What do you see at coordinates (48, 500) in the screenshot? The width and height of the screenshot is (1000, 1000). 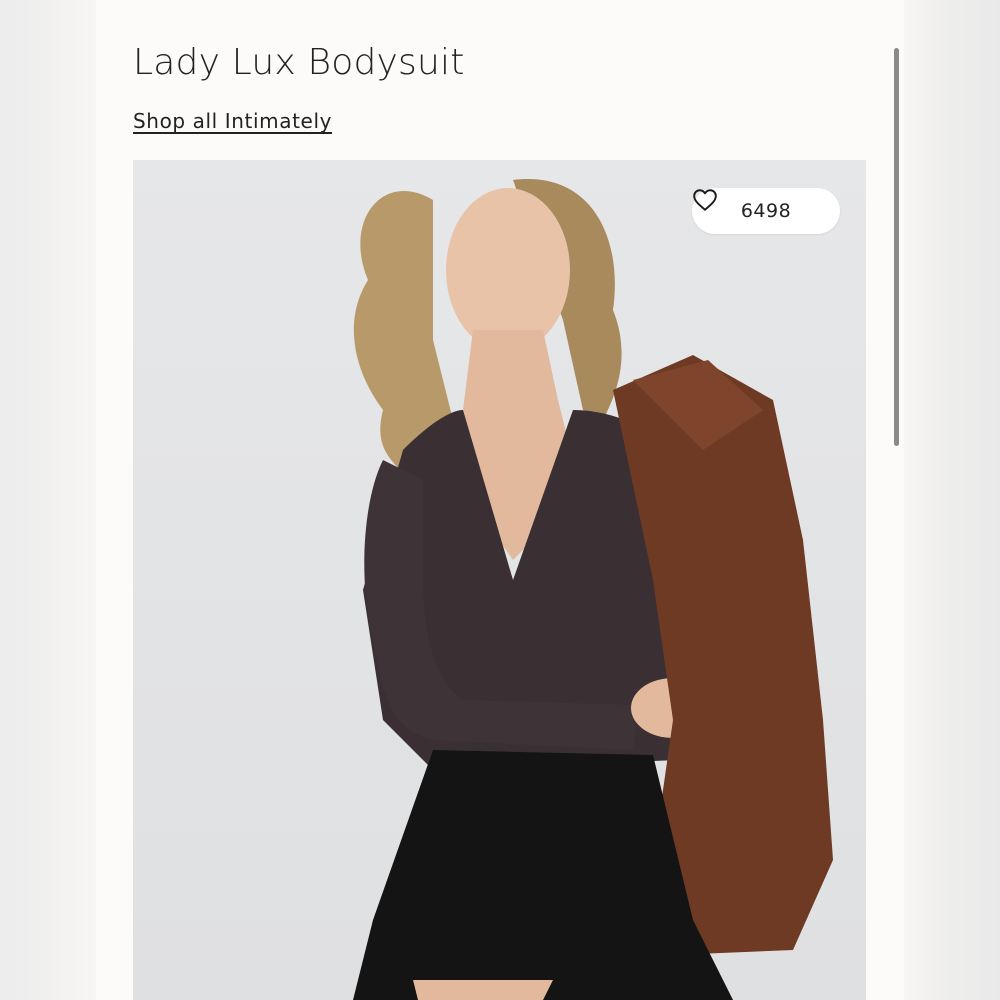 I see `background-blur-left` at bounding box center [48, 500].